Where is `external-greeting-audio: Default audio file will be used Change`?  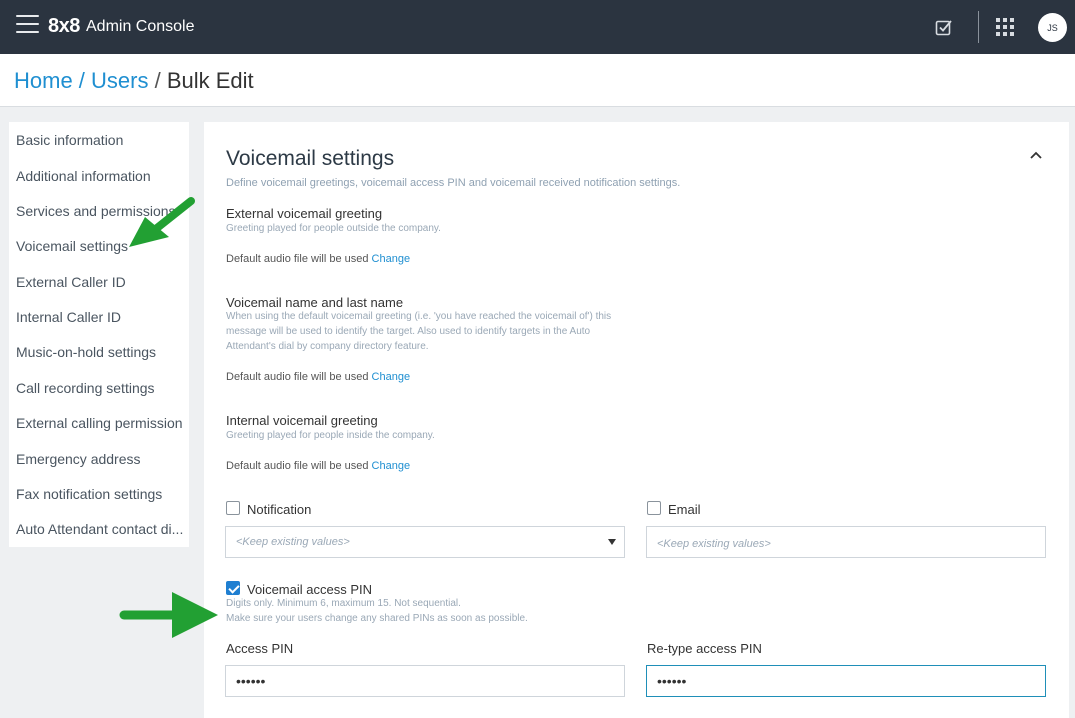
external-greeting-audio: Default audio file will be used Change is located at coordinates (318, 259).